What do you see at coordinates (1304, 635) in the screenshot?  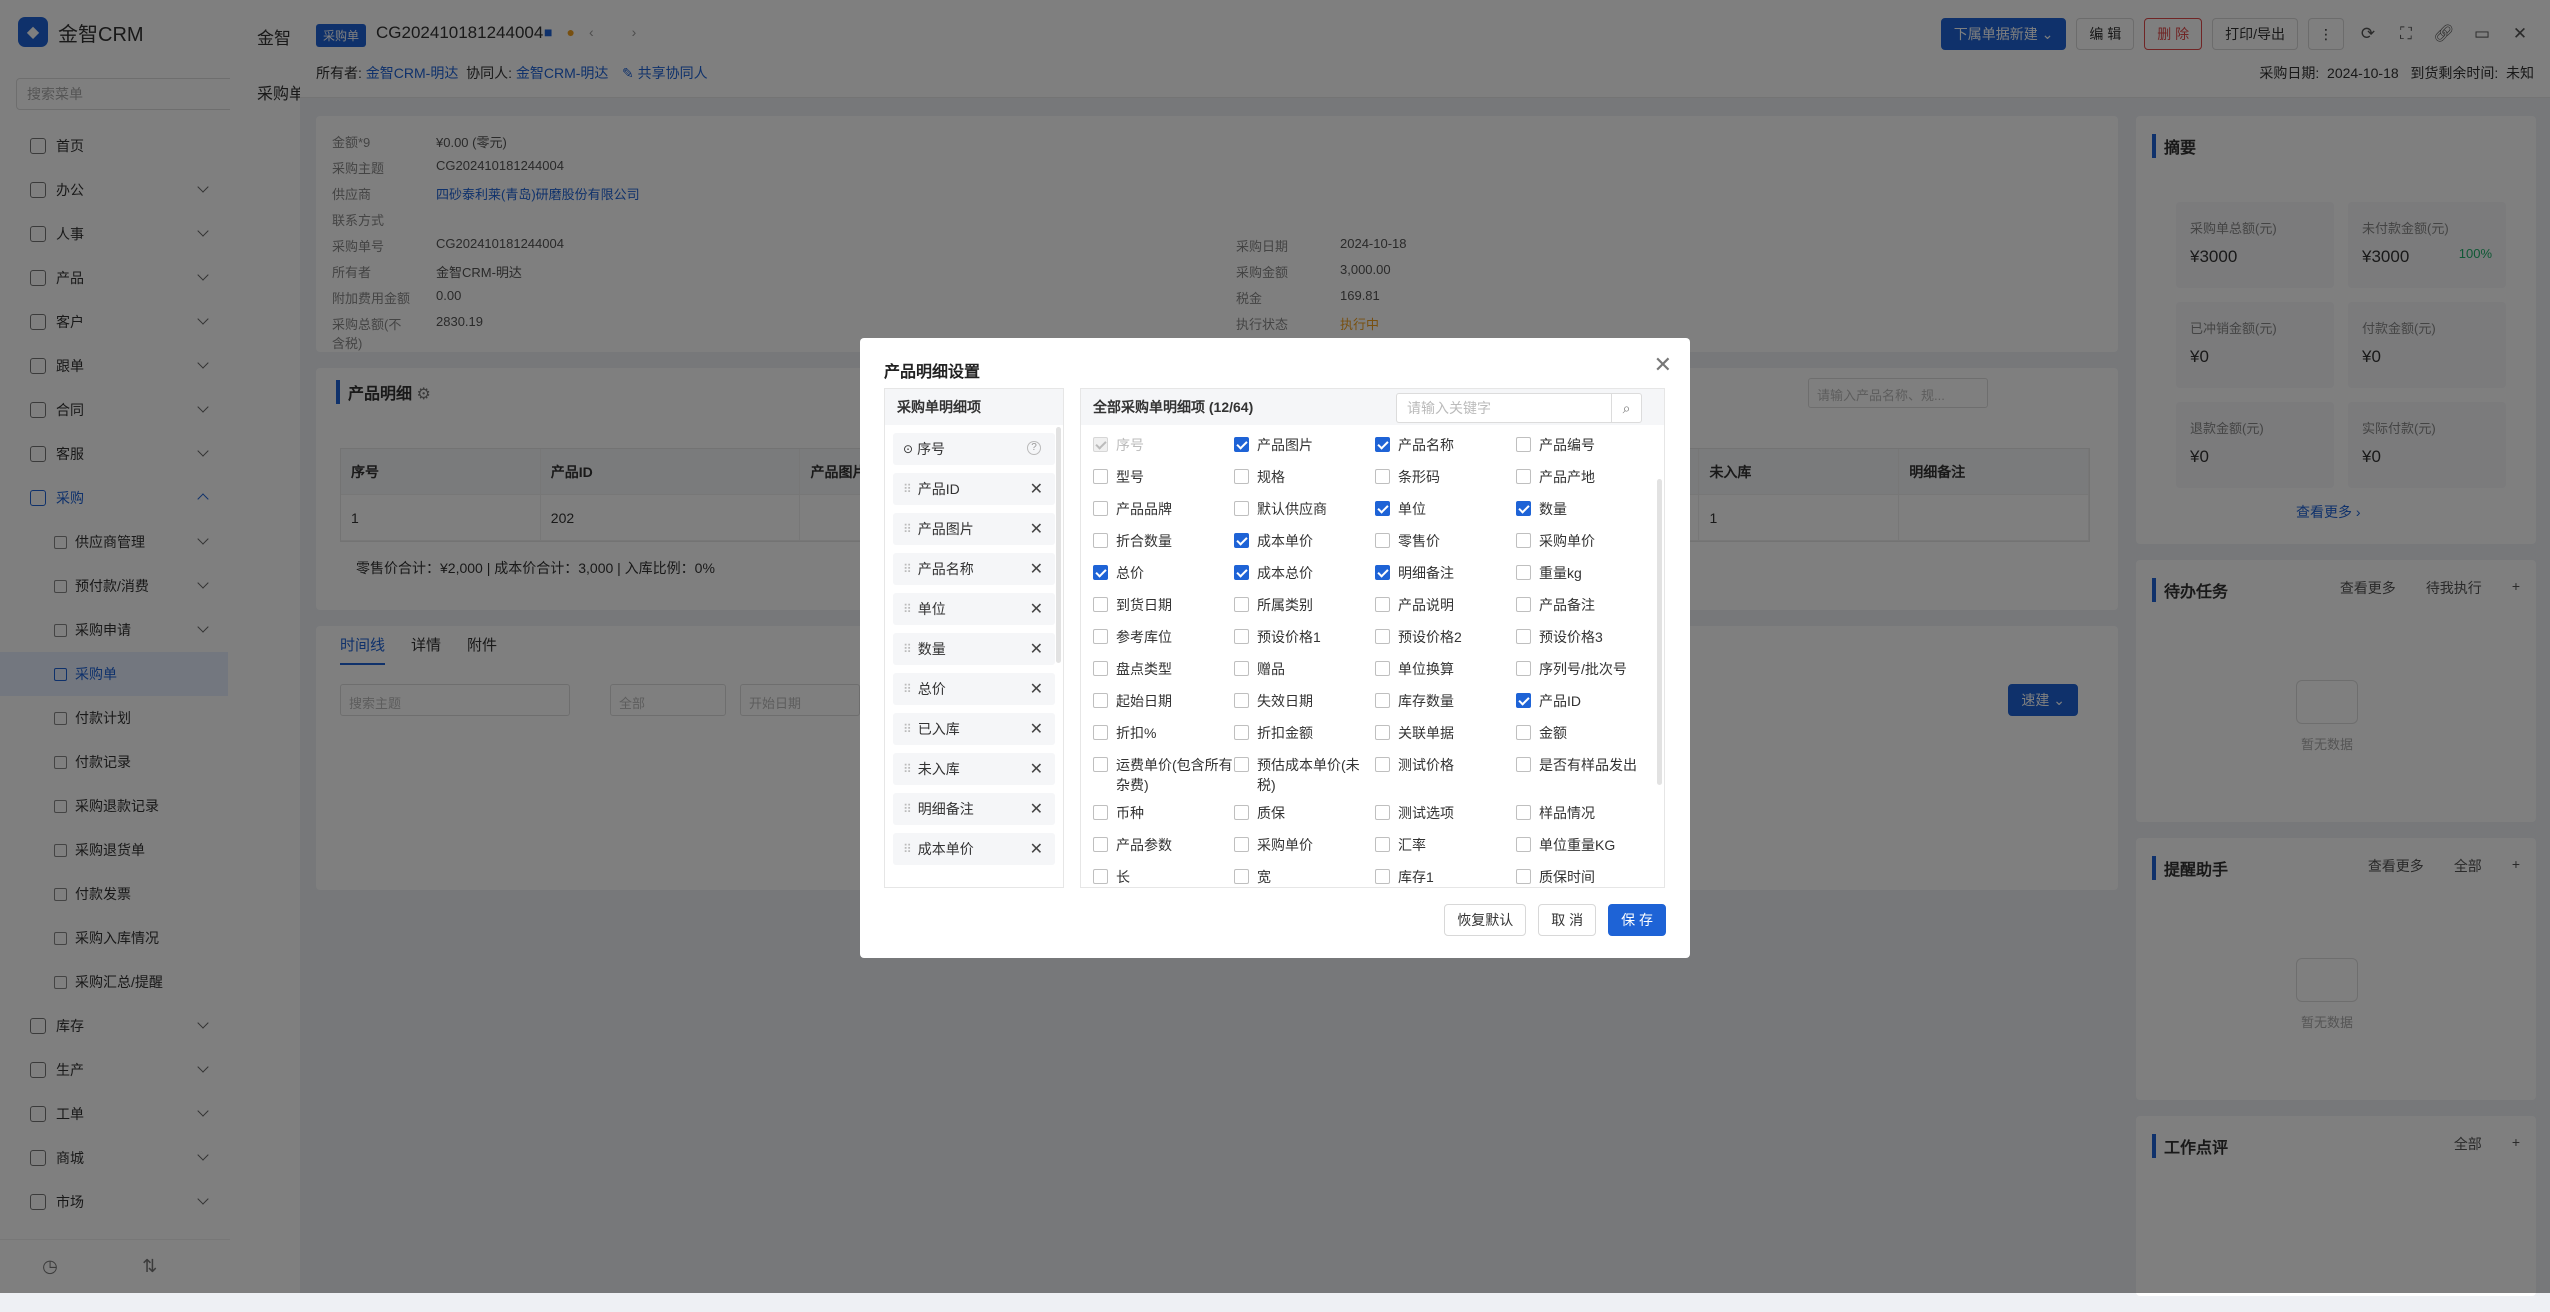 I see `column-option: 预设价格1` at bounding box center [1304, 635].